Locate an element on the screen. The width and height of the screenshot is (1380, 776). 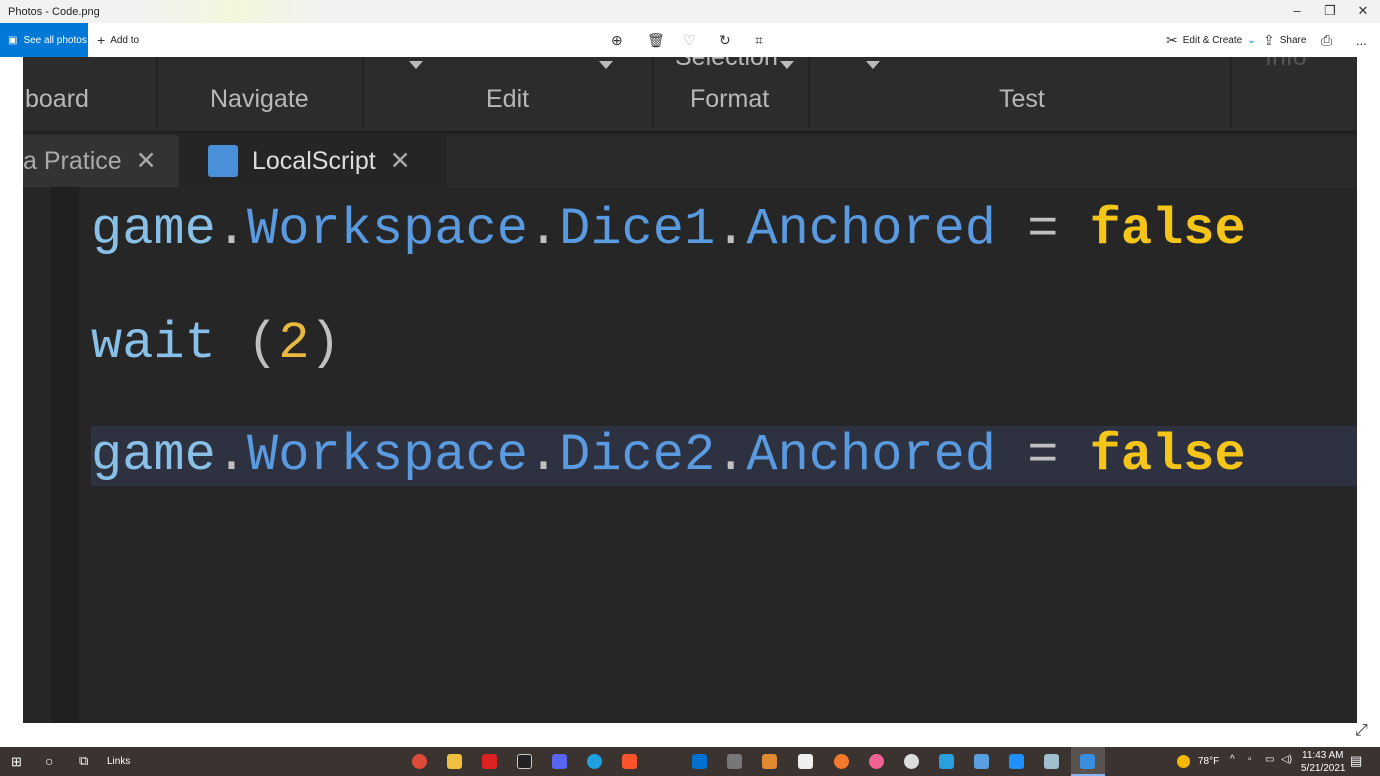
epic-games-icon is located at coordinates (524, 761).